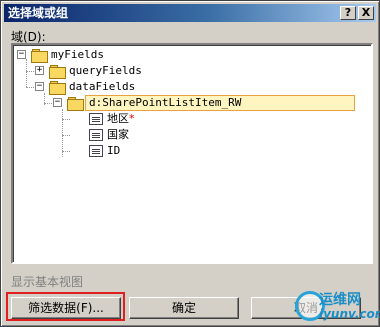  What do you see at coordinates (340, 300) in the screenshot?
I see `watermark-text: 运维网` at bounding box center [340, 300].